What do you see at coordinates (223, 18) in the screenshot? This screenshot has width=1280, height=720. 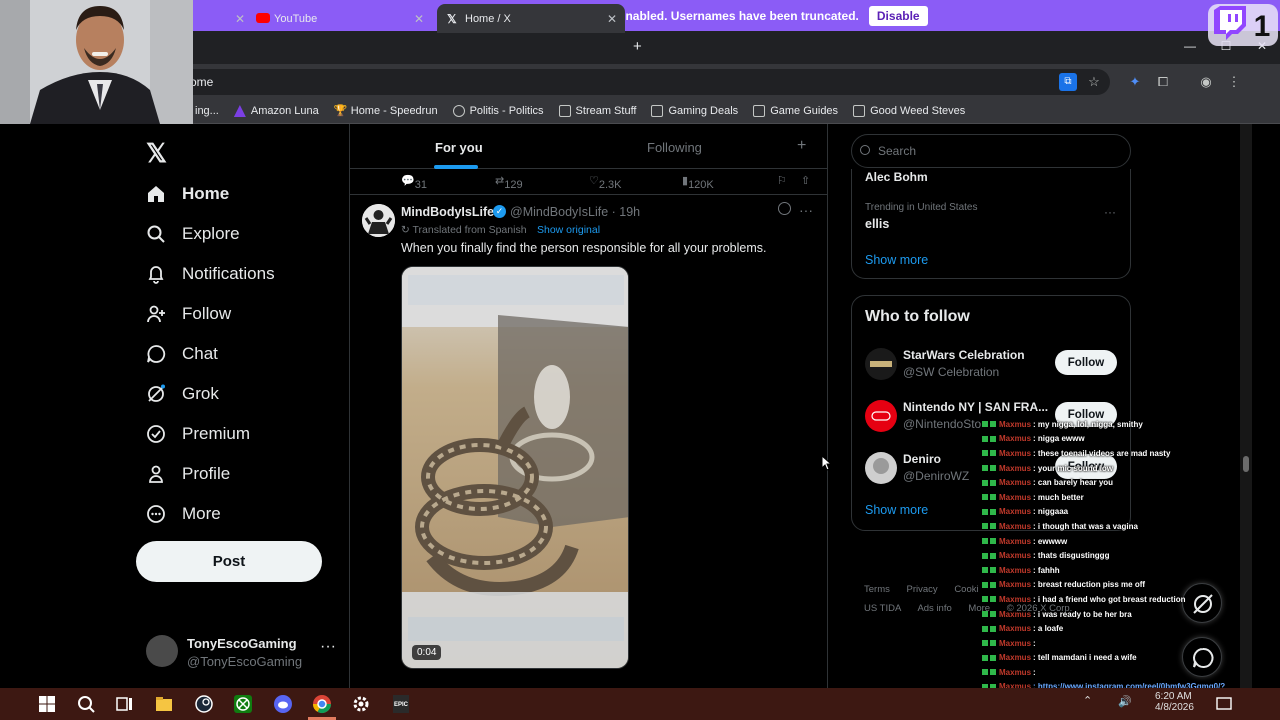 I see `tab-1: ✕` at bounding box center [223, 18].